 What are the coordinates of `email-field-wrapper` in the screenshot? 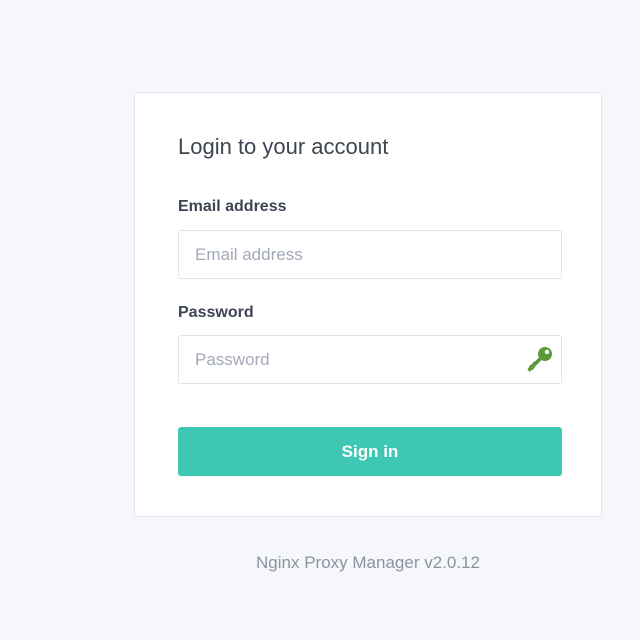 It's located at (370, 254).